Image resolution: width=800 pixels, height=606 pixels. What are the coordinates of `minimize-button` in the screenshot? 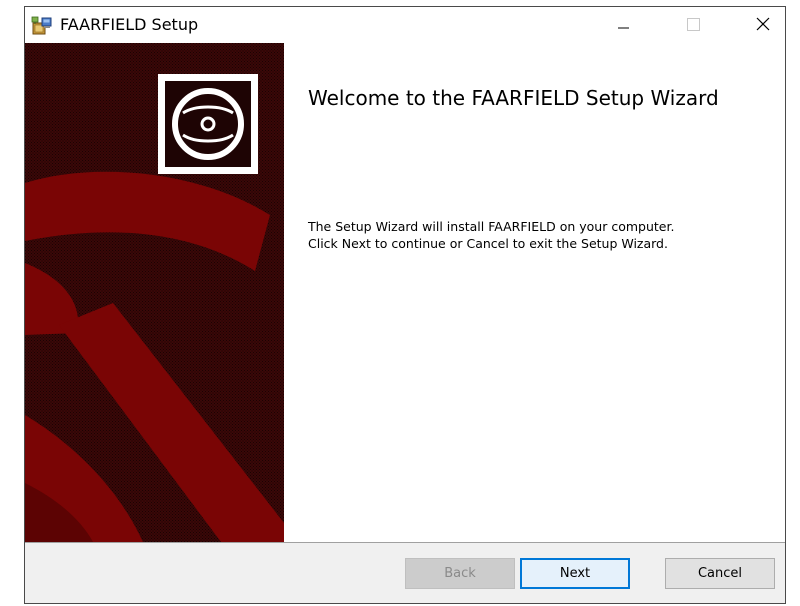 It's located at (623, 25).